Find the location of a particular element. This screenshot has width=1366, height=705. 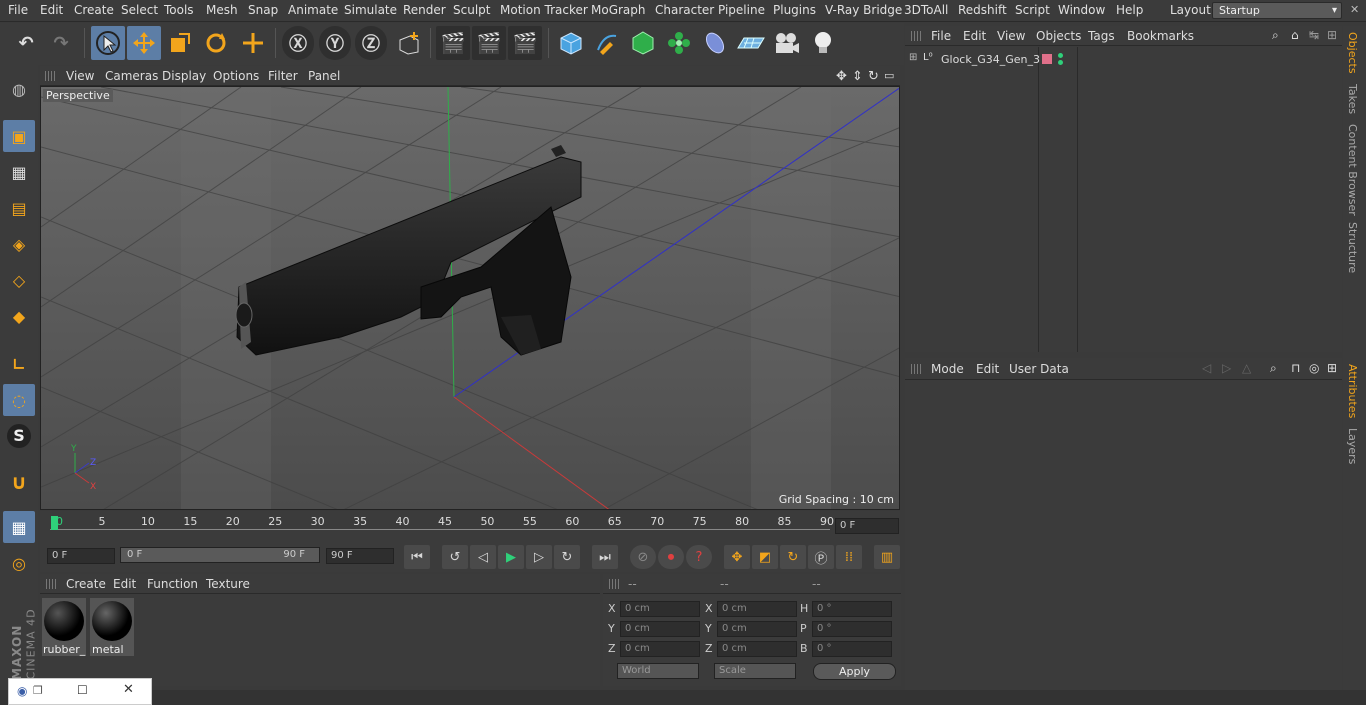

redo-button: ↷ is located at coordinates (61, 43).